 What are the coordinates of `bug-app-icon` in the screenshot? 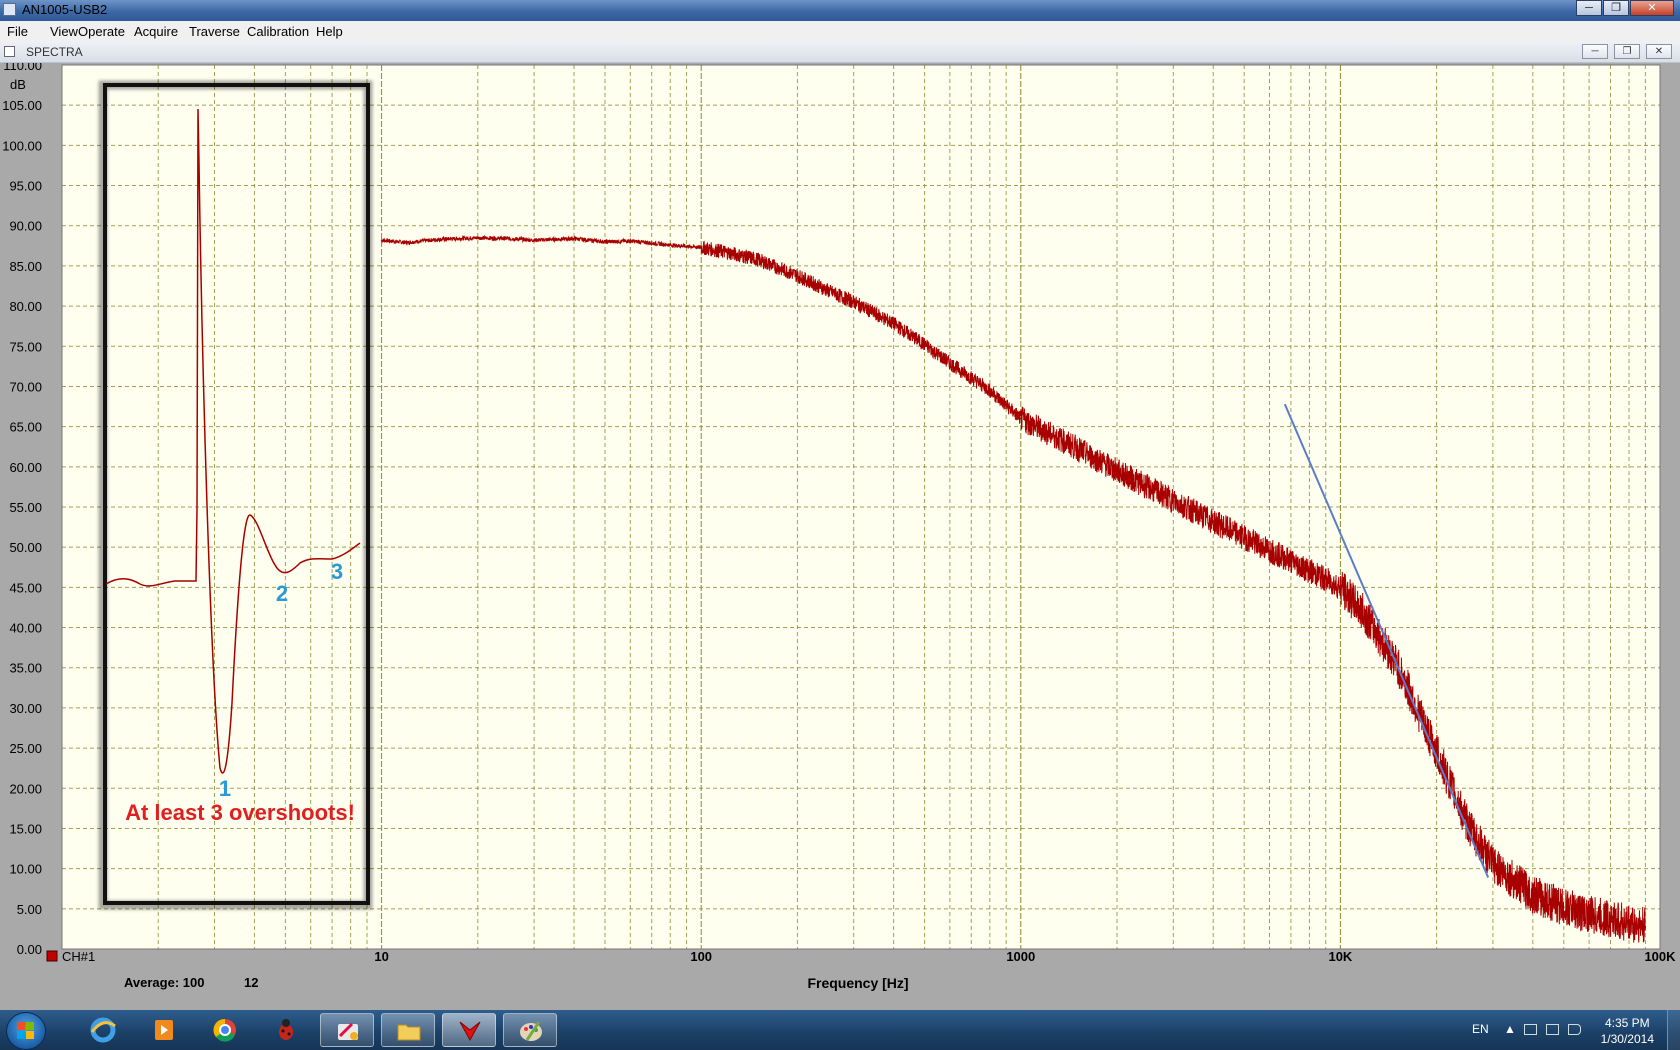 It's located at (286, 1030).